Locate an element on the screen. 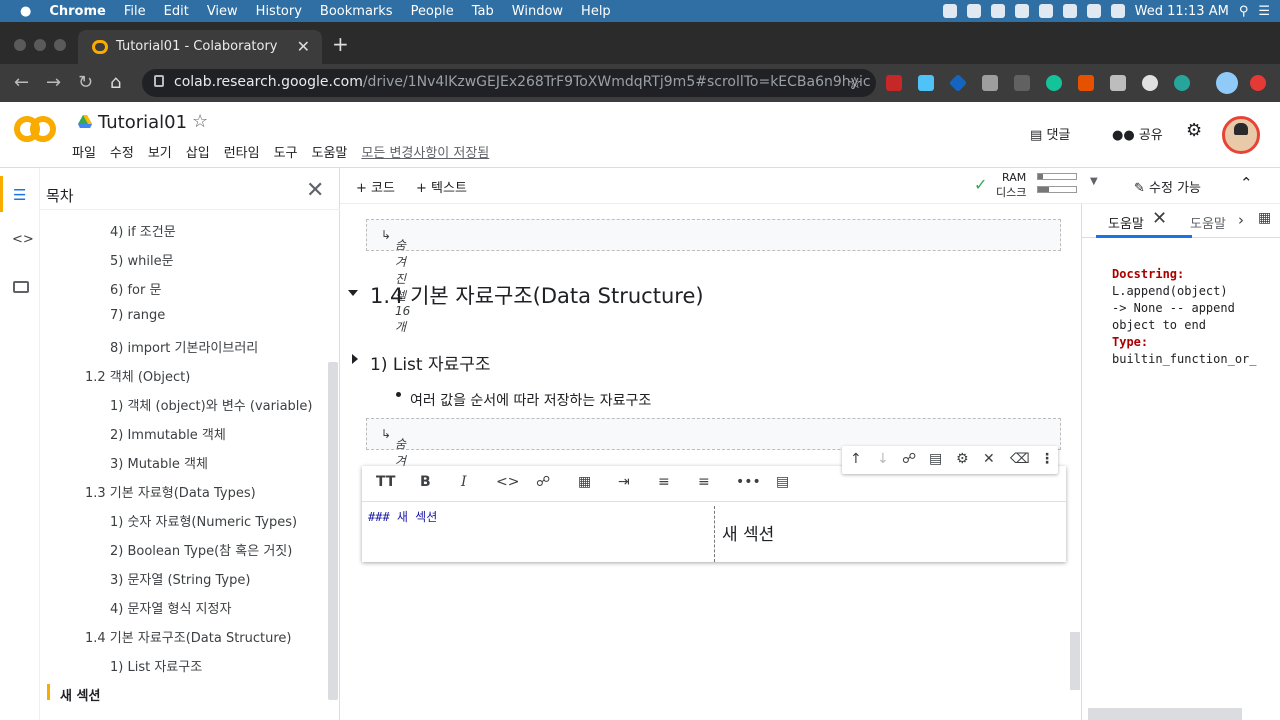  input-source-icon is located at coordinates (1093, 11).